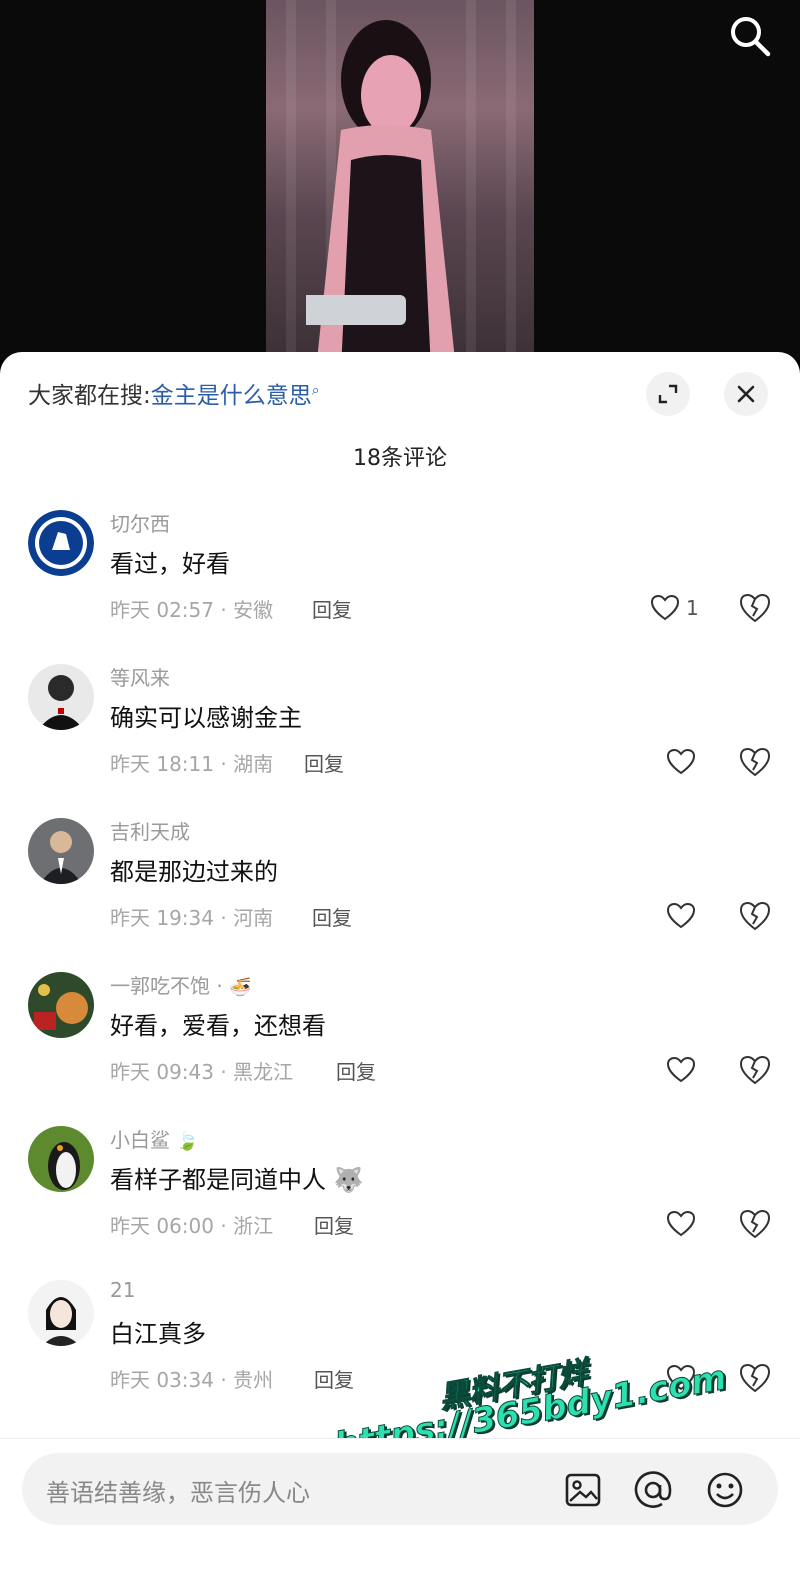  Describe the element at coordinates (89, 396) in the screenshot. I see `hot-search-prefix: 大家都在搜:` at that location.